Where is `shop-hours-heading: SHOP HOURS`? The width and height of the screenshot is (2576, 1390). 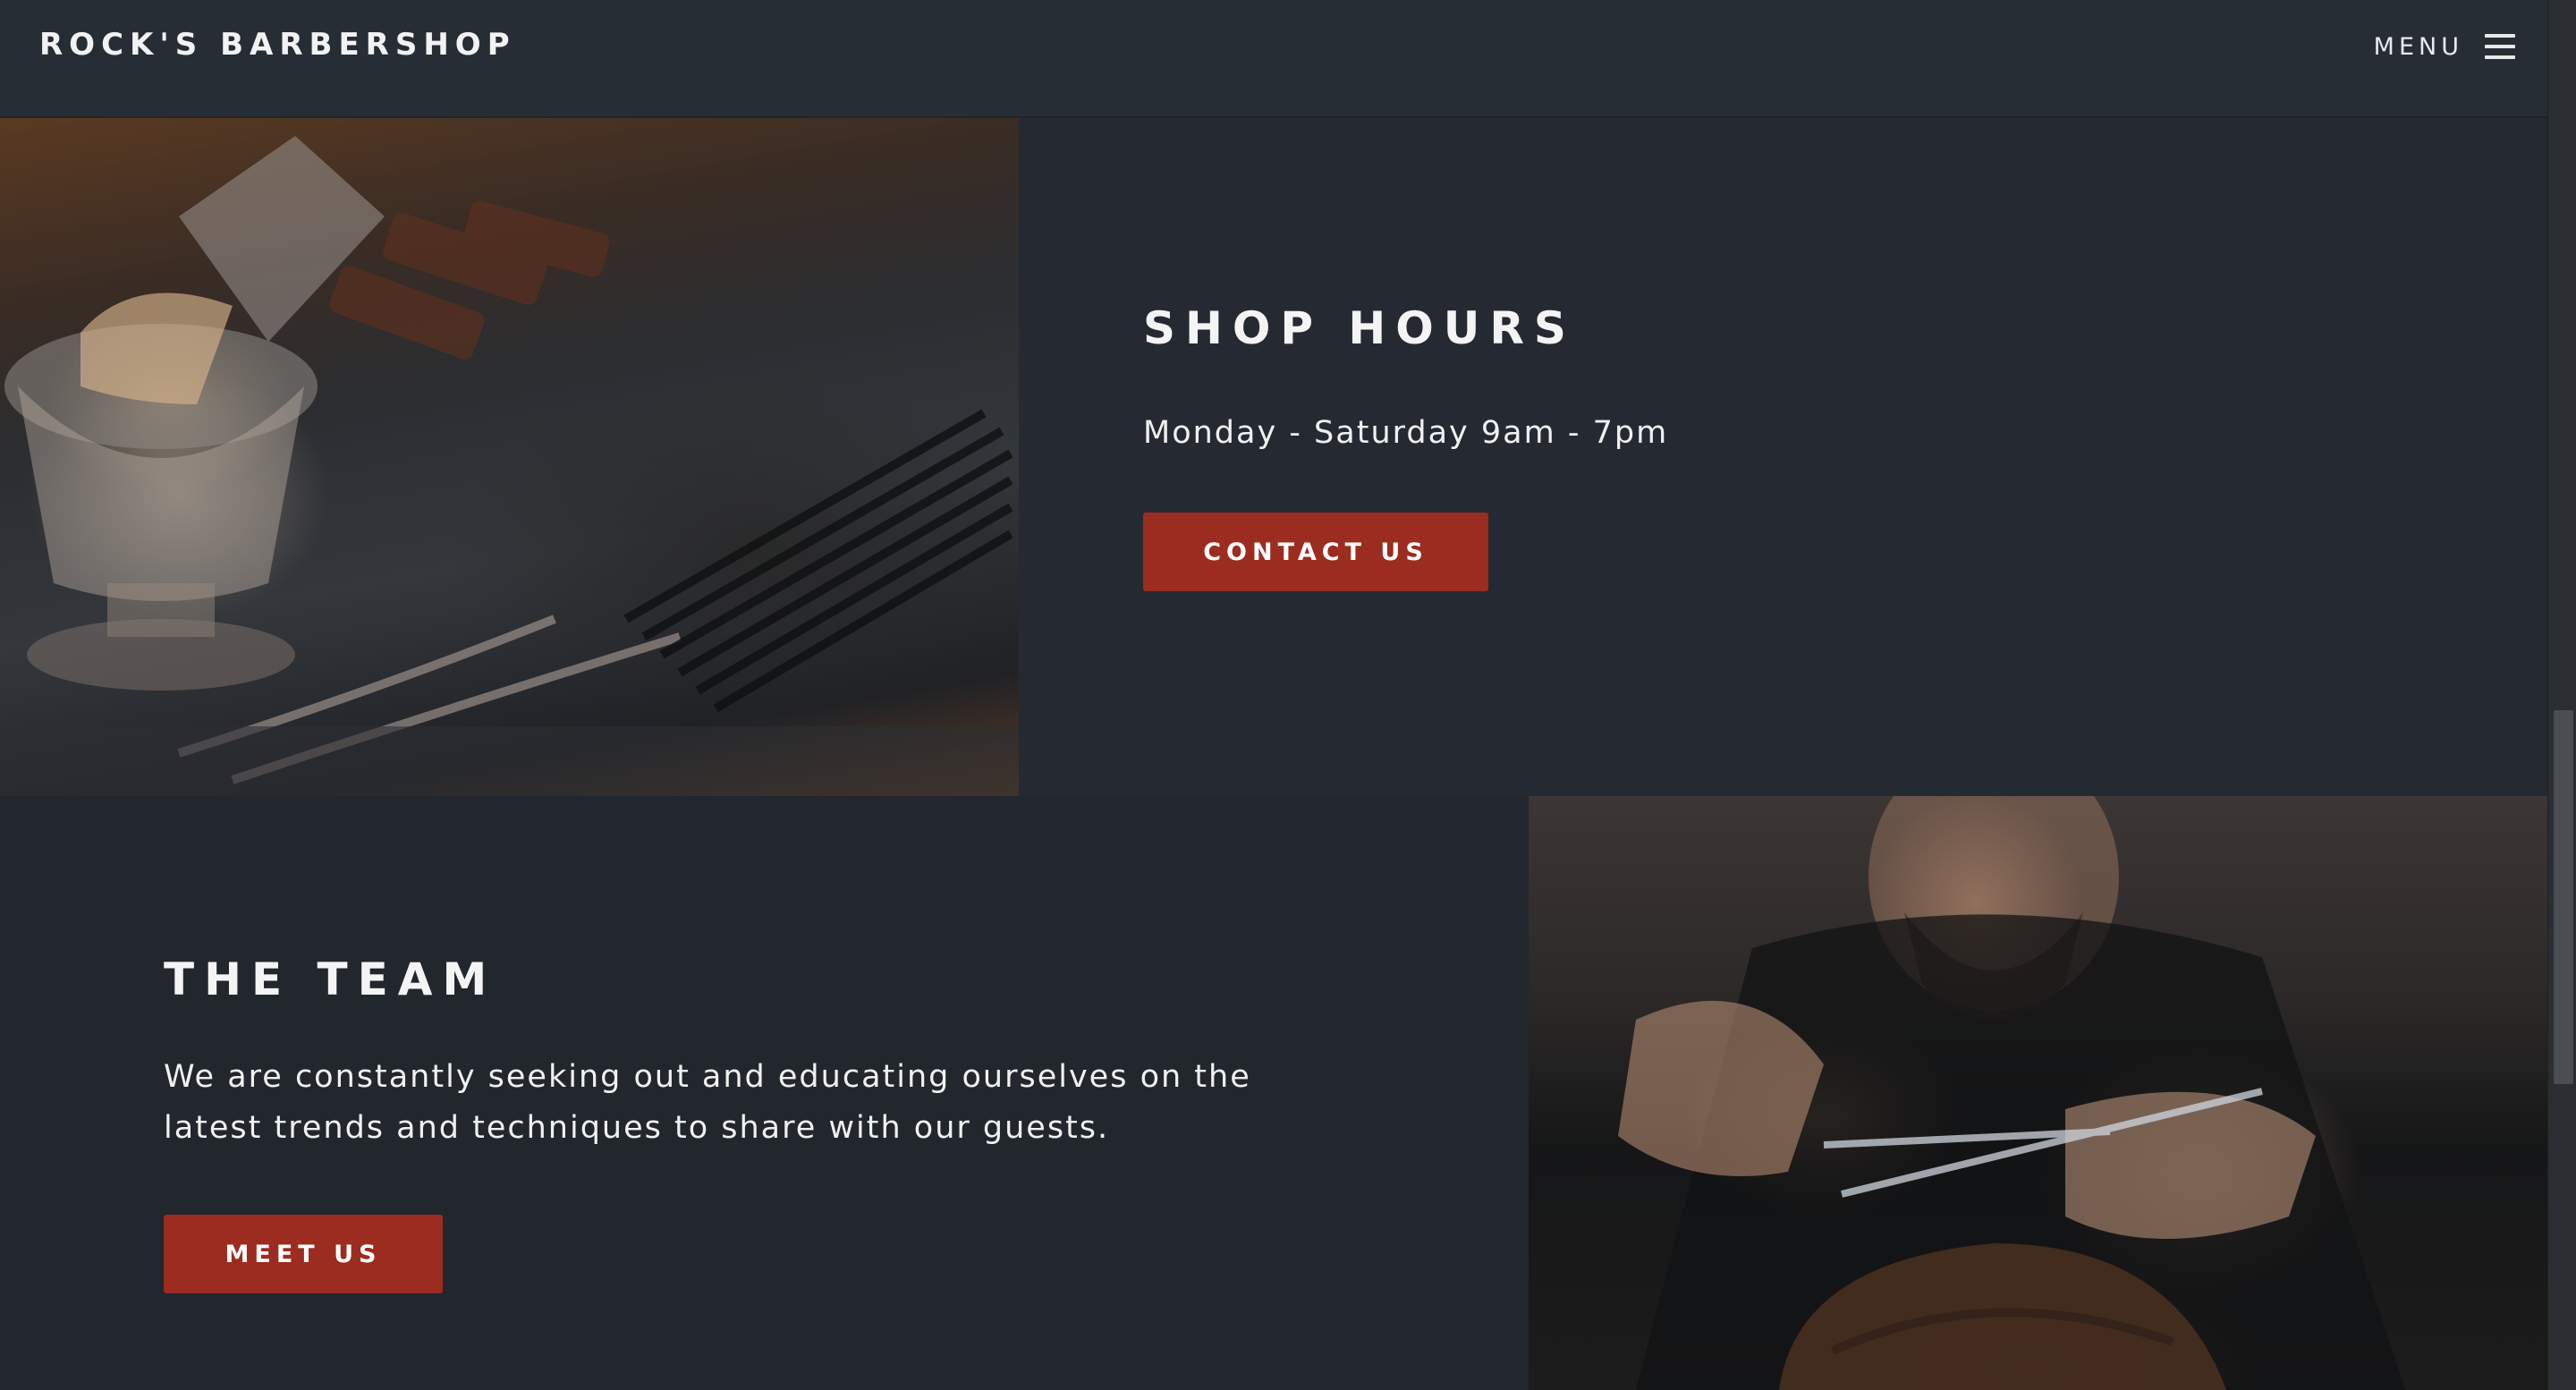 shop-hours-heading: SHOP HOURS is located at coordinates (1359, 328).